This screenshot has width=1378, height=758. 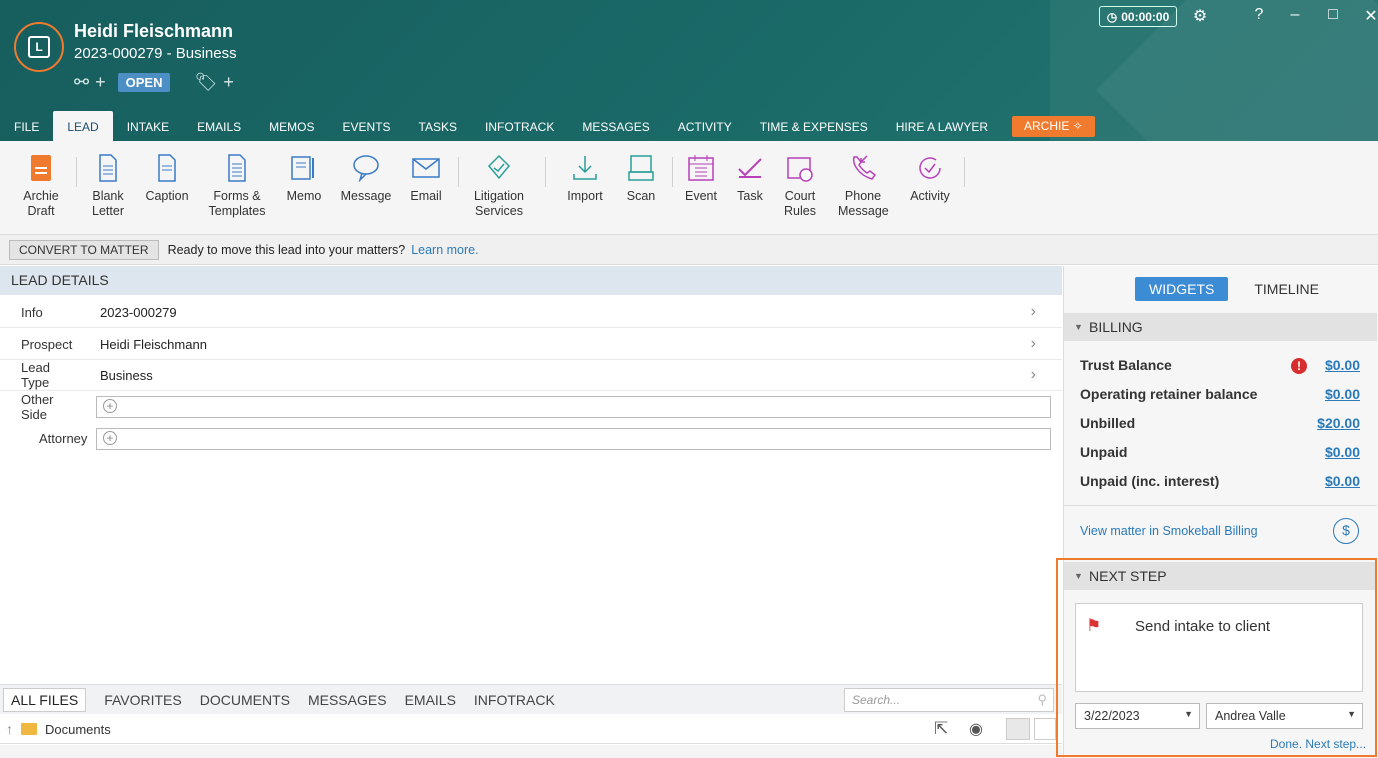 I want to click on billing-row-amount: $20.00, so click(x=1338, y=423).